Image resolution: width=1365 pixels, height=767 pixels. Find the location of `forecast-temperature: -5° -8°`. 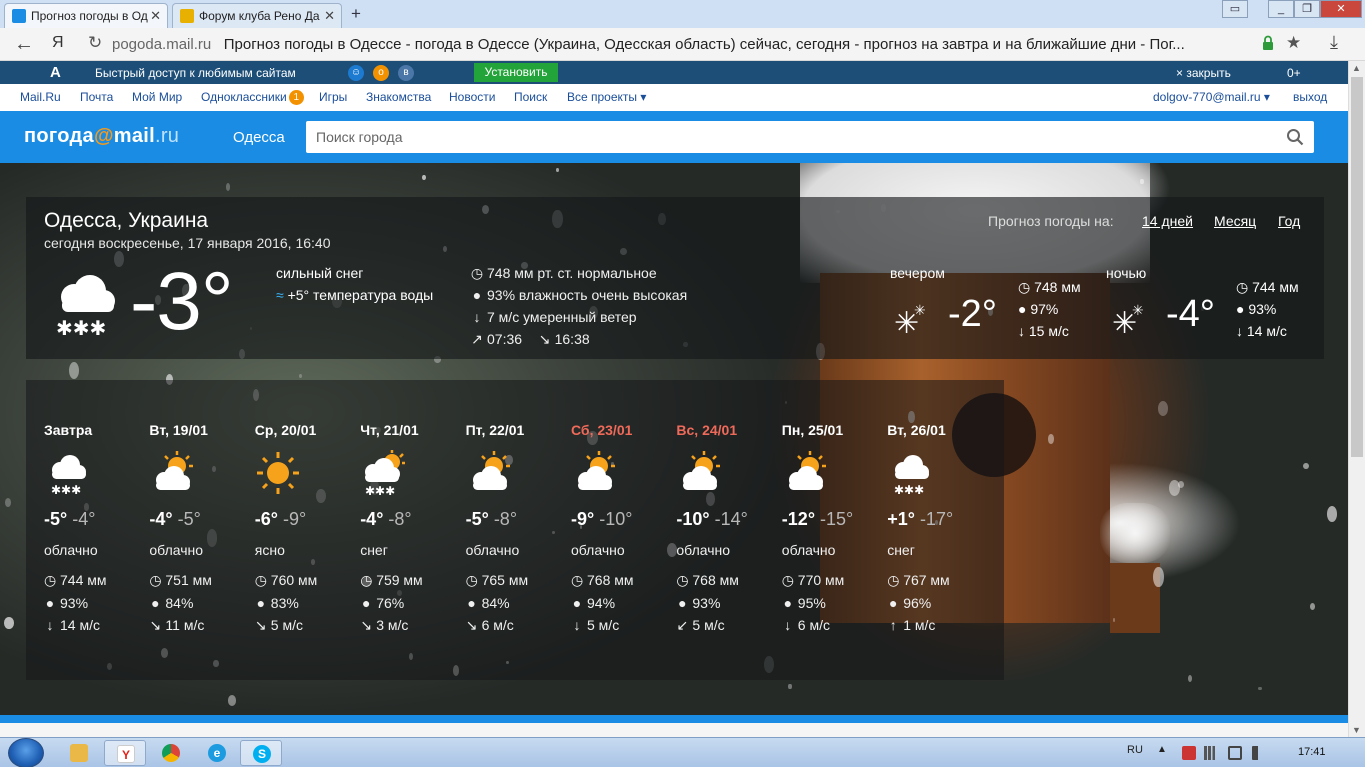

forecast-temperature: -5° -8° is located at coordinates (518, 519).